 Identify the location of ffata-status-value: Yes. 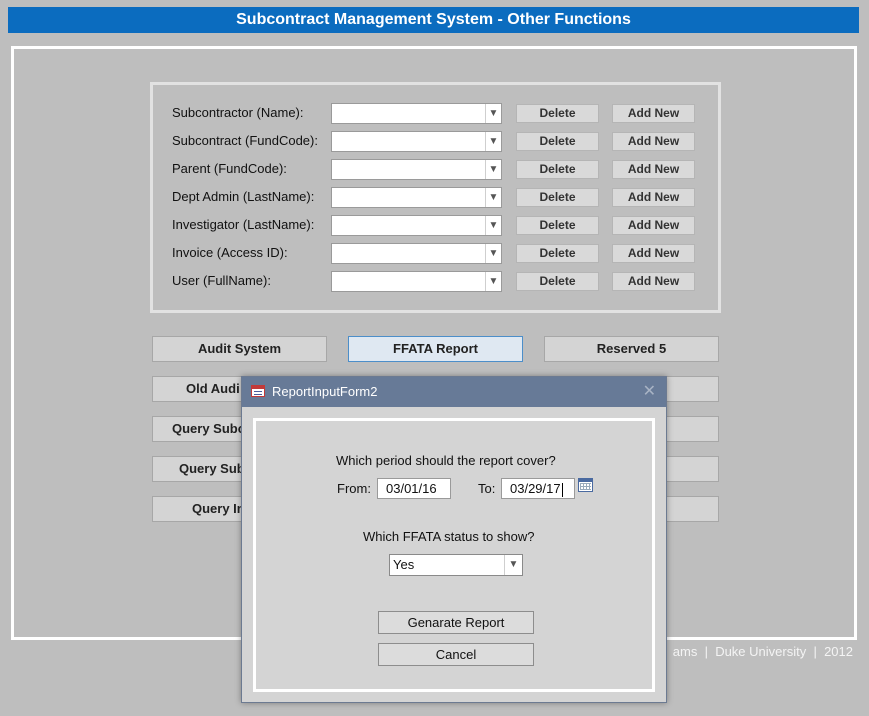
(404, 564).